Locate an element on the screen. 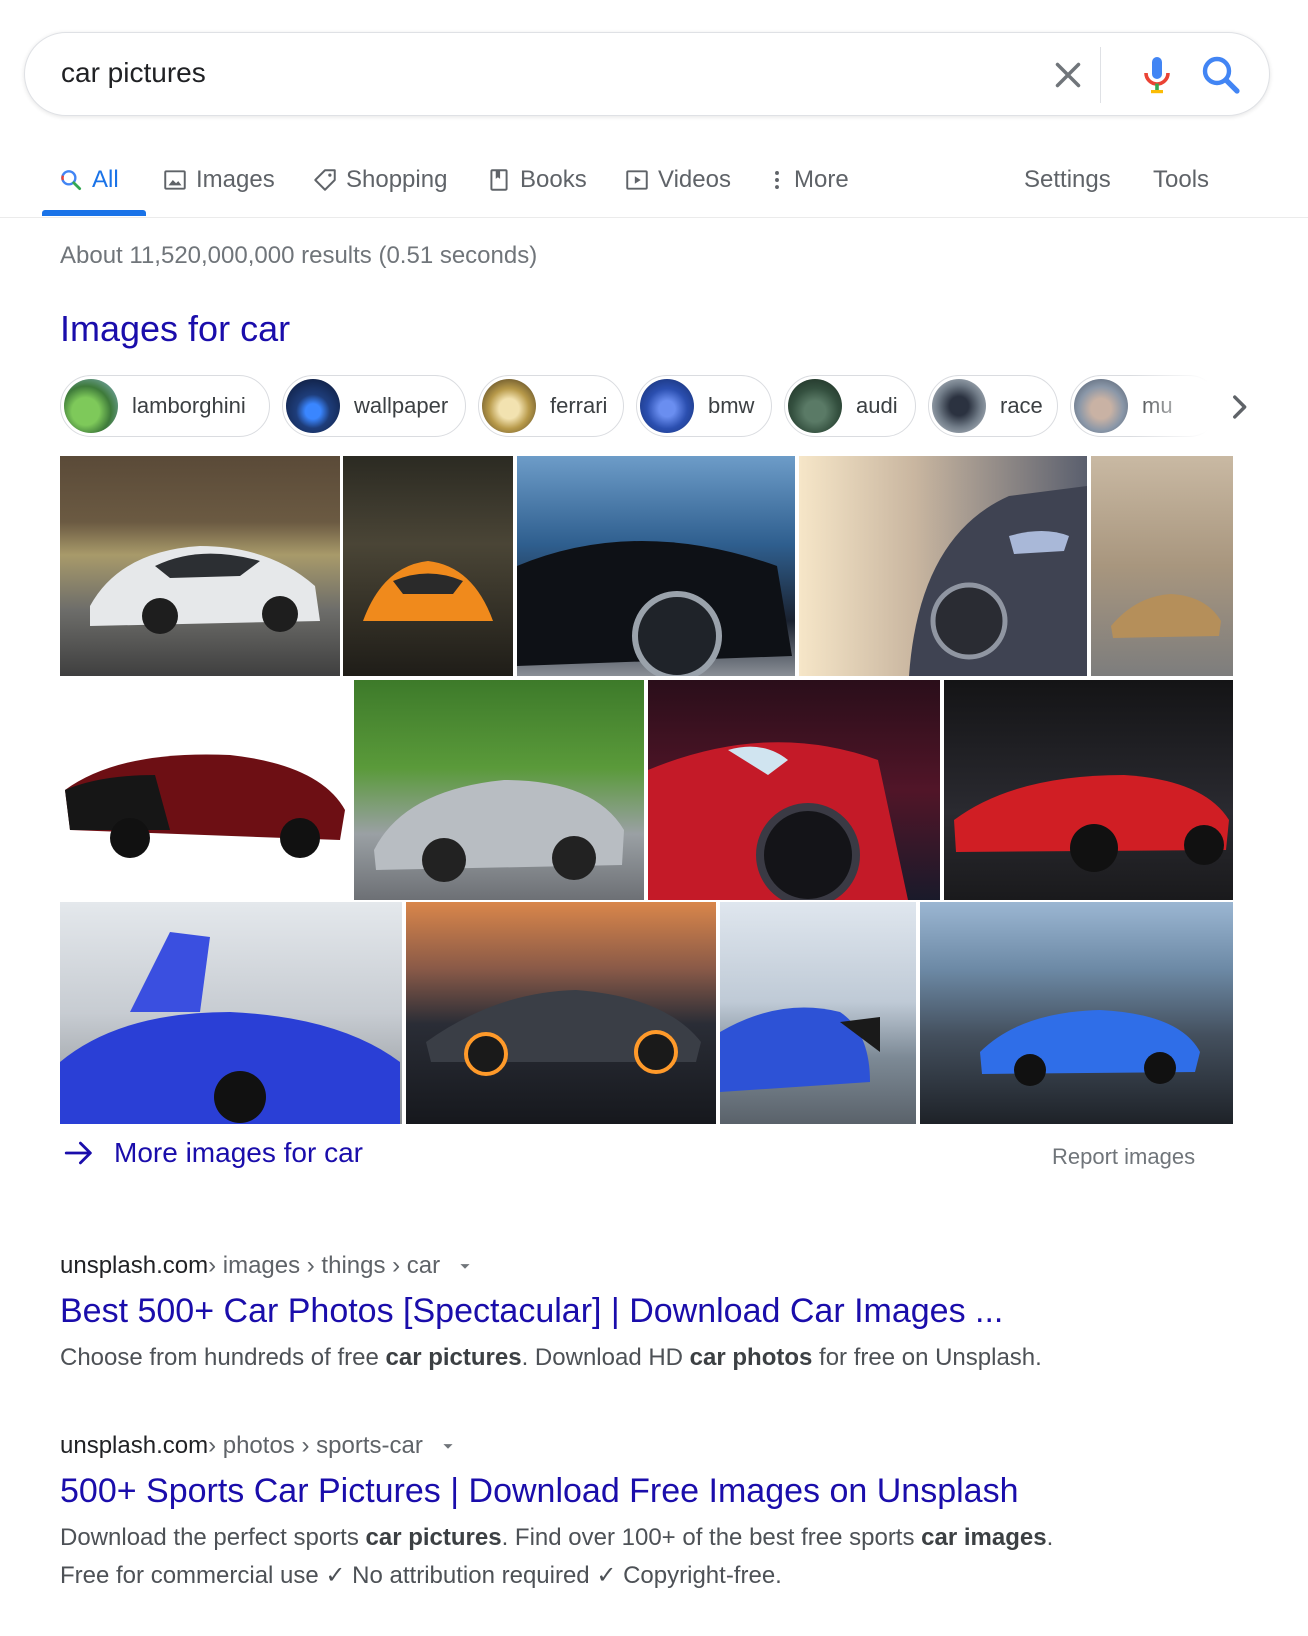 The height and width of the screenshot is (1636, 1308). tab-label: Settings is located at coordinates (1067, 179).